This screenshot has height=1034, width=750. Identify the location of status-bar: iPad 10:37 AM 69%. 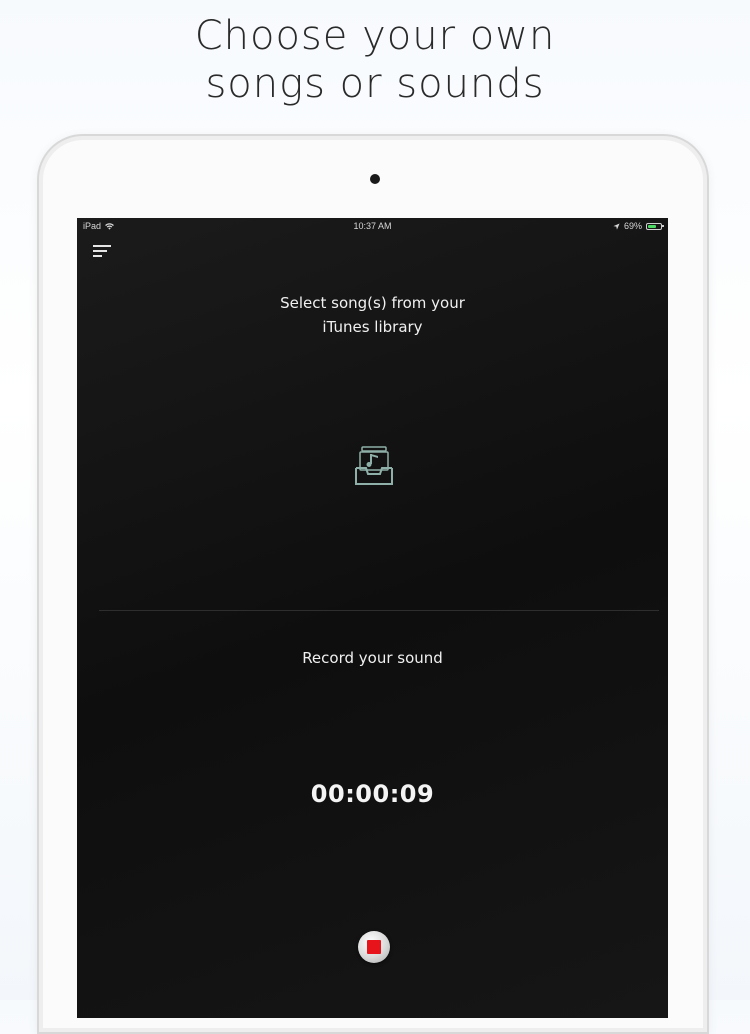
(372, 226).